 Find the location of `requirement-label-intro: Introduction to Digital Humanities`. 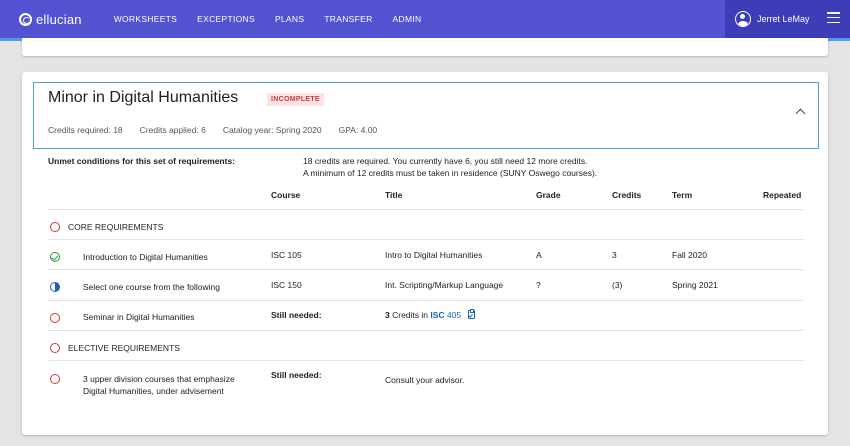

requirement-label-intro: Introduction to Digital Humanities is located at coordinates (145, 257).